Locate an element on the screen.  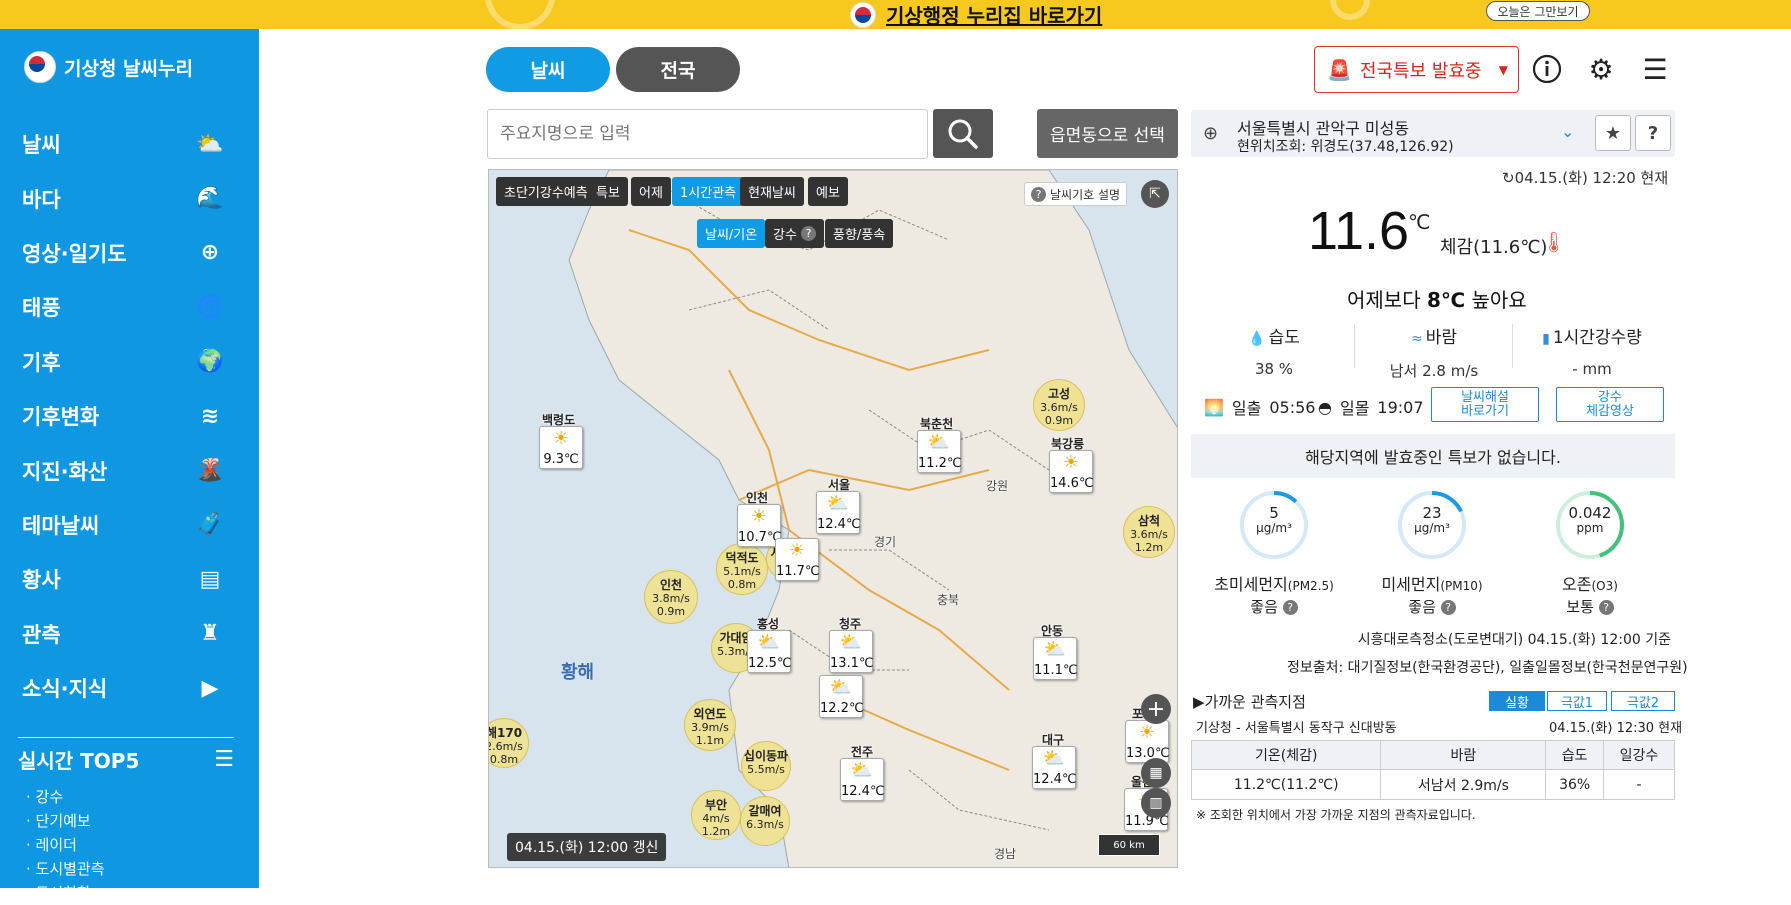
chip-weather-temp: 날씨/기온 is located at coordinates (731, 233).